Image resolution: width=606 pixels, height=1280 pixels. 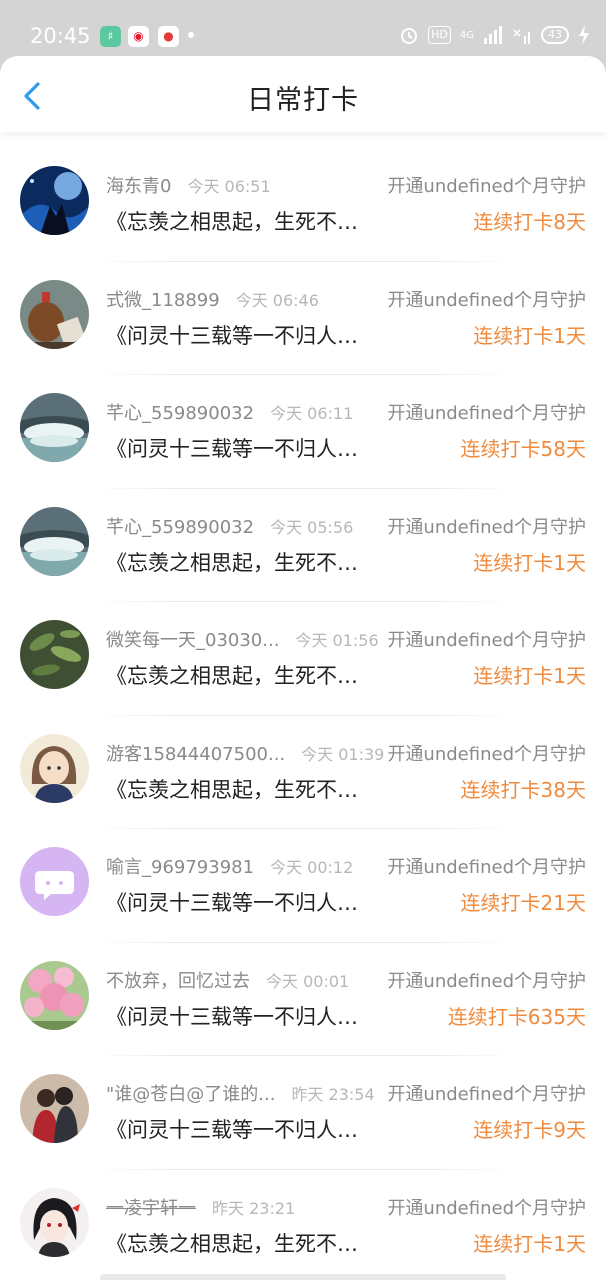 I want to click on user-name: 海东青0, so click(x=138, y=184).